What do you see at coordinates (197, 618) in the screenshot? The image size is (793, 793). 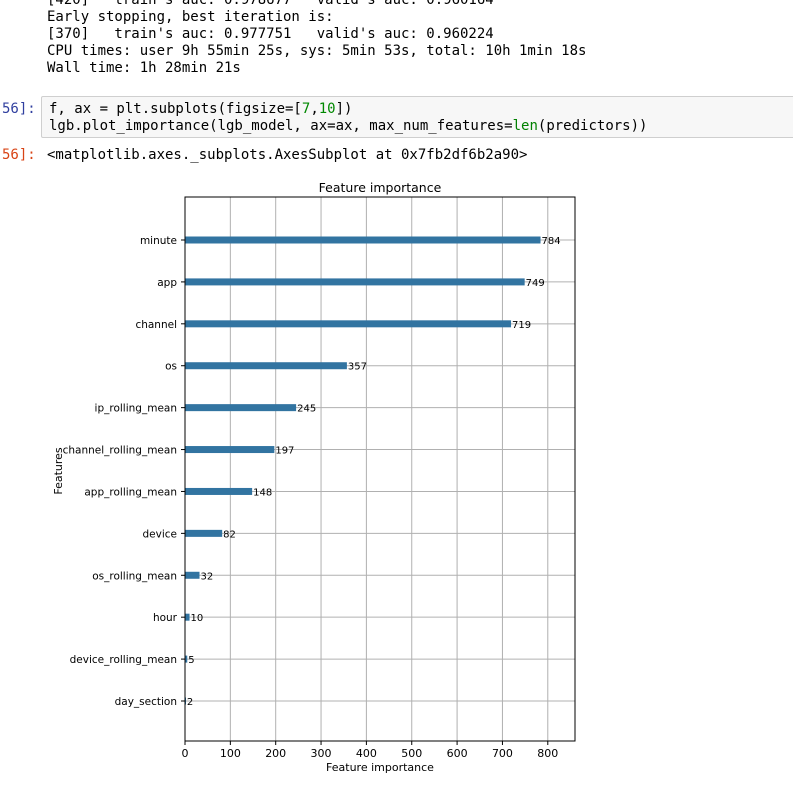 I see `bar-value-hour: 10` at bounding box center [197, 618].